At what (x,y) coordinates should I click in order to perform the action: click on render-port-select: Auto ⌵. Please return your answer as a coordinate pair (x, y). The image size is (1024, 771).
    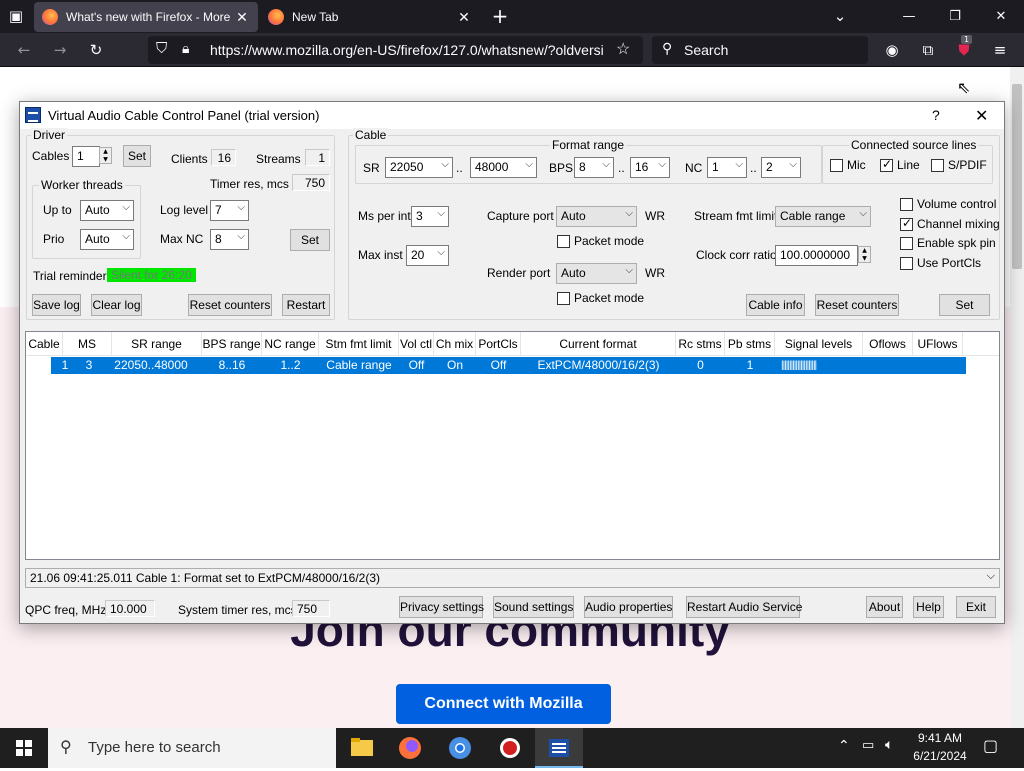
    Looking at the image, I should click on (596, 273).